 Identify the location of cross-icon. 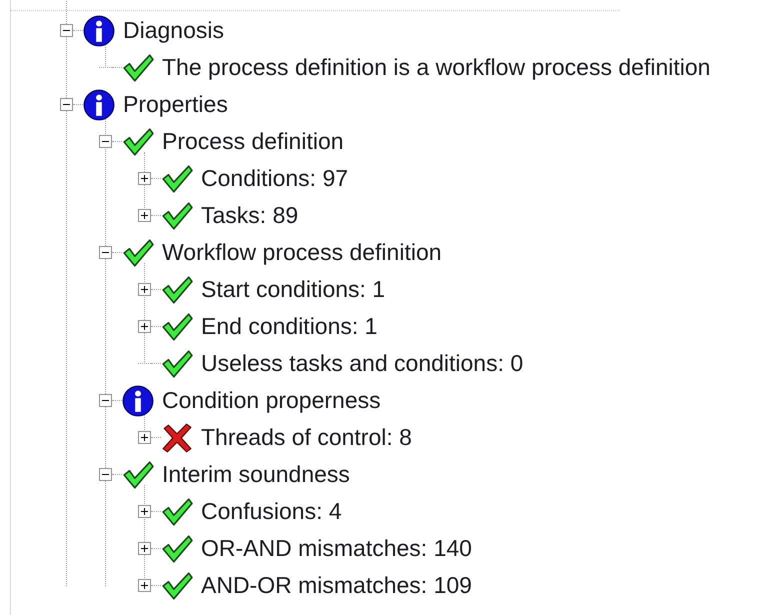
(177, 437).